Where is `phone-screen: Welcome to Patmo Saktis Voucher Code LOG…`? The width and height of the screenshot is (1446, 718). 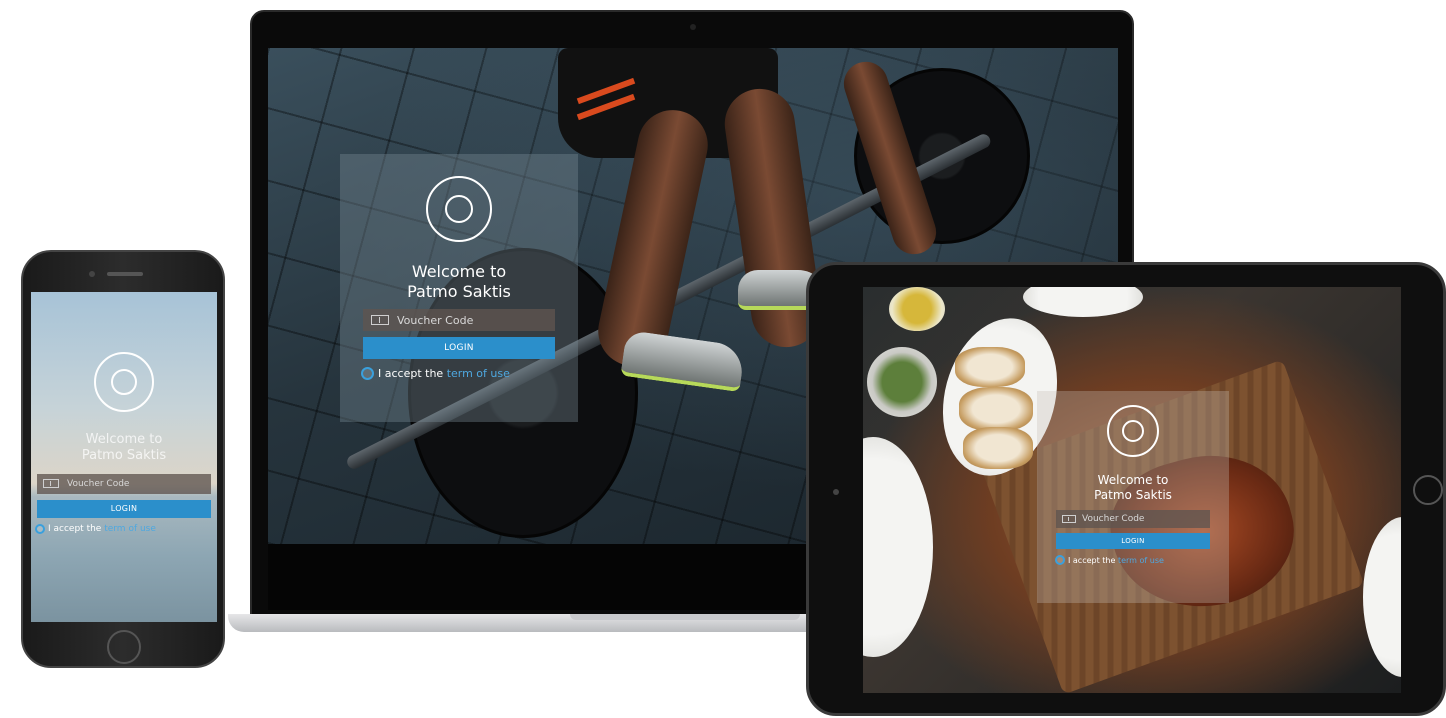
phone-screen: Welcome to Patmo Saktis Voucher Code LOG… is located at coordinates (124, 457).